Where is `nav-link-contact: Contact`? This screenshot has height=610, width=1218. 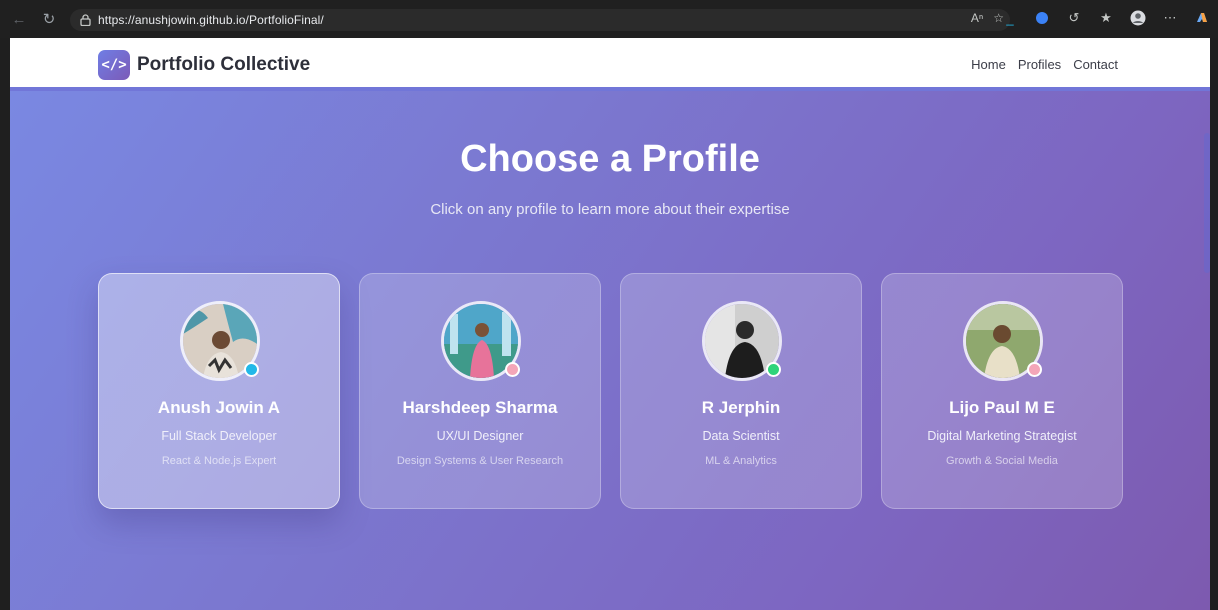 nav-link-contact: Contact is located at coordinates (1095, 64).